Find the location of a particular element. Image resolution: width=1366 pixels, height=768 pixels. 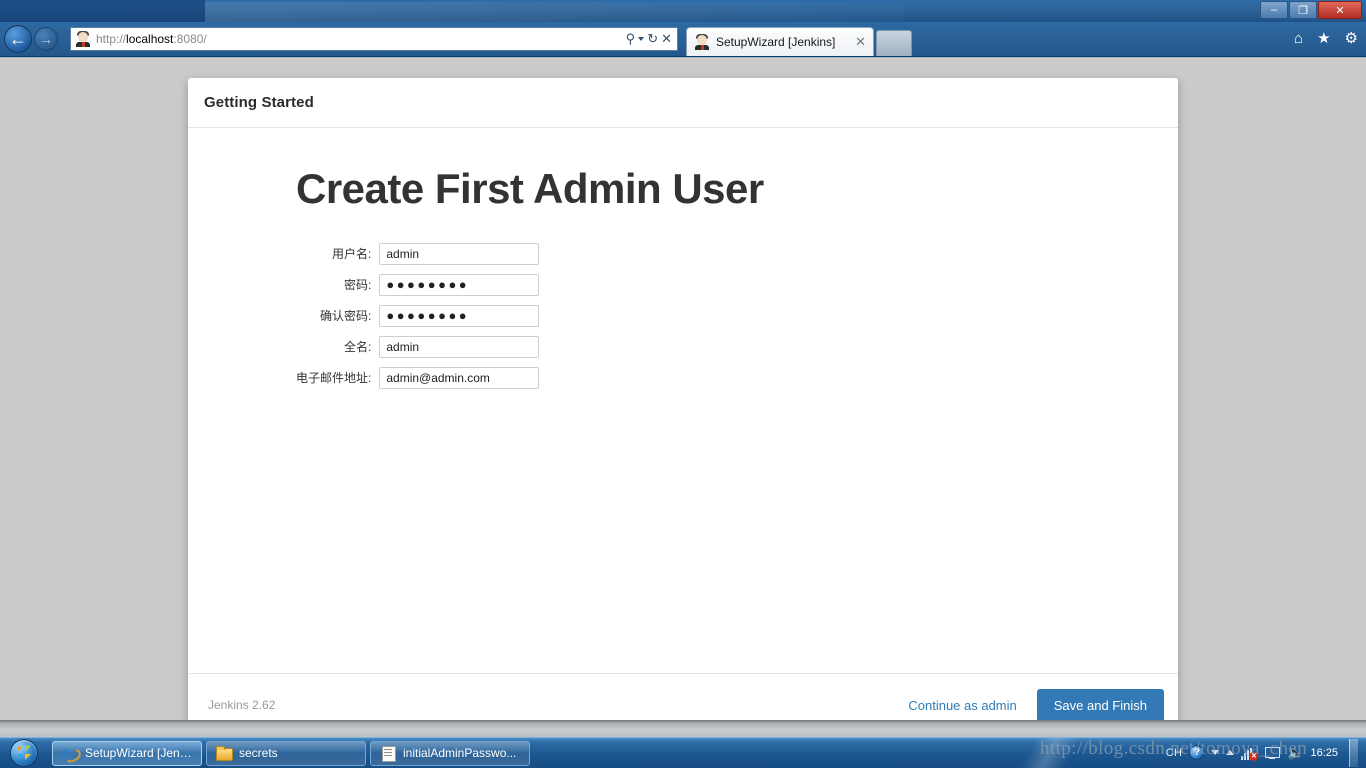

wizard-header: Getting Started is located at coordinates (683, 103).